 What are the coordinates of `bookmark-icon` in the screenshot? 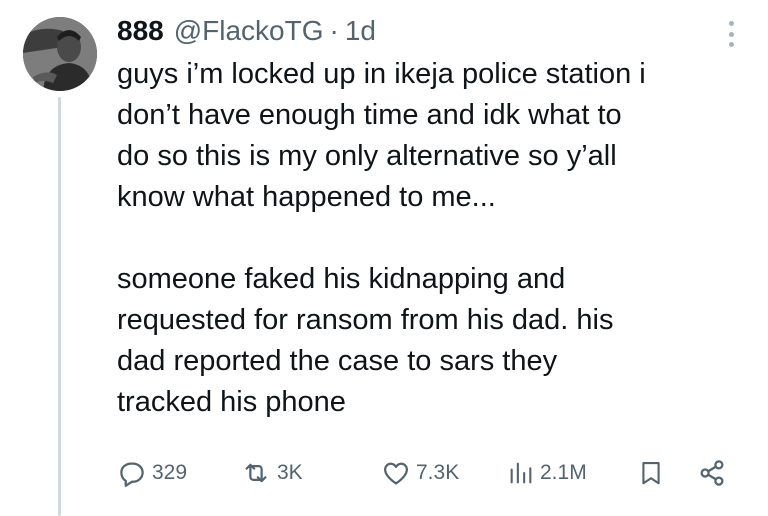 It's located at (651, 473).